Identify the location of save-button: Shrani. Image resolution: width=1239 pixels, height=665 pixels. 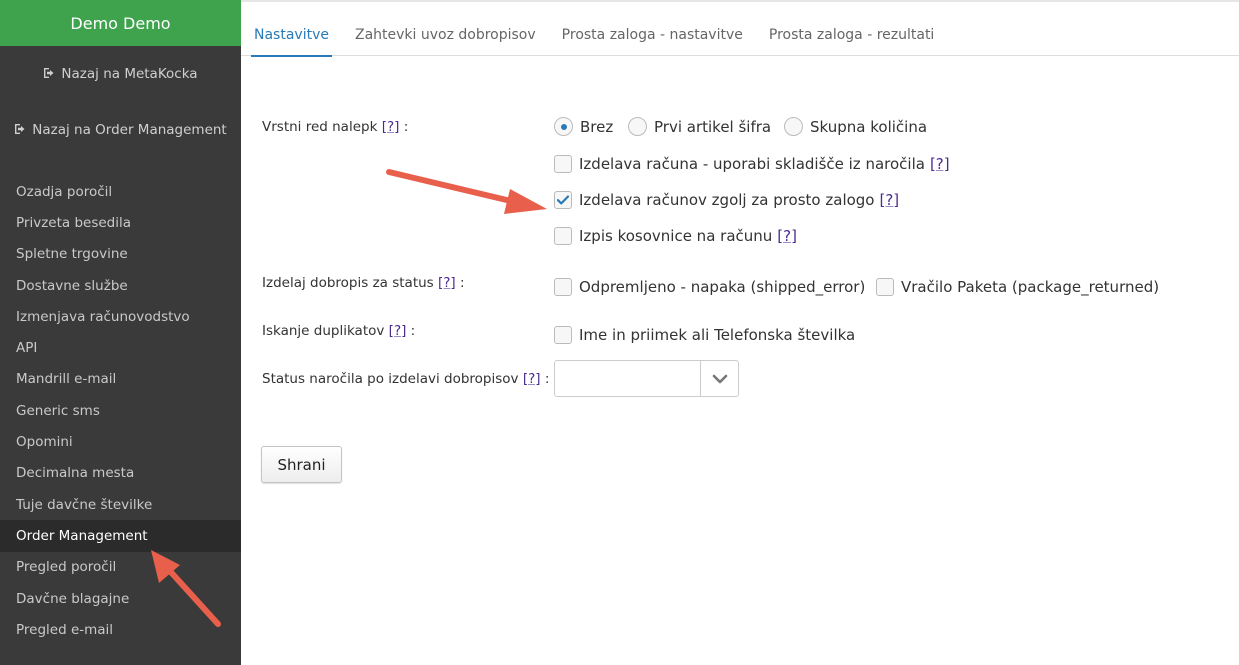
(301, 464).